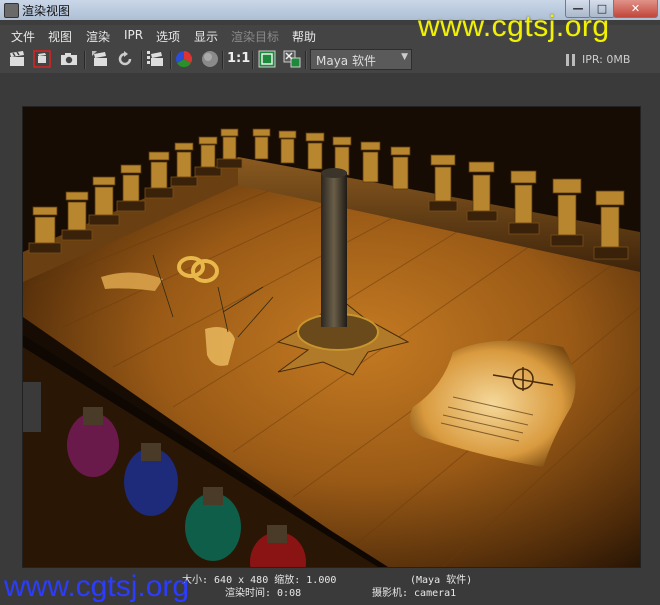  I want to click on keep-image-icon, so click(267, 59).